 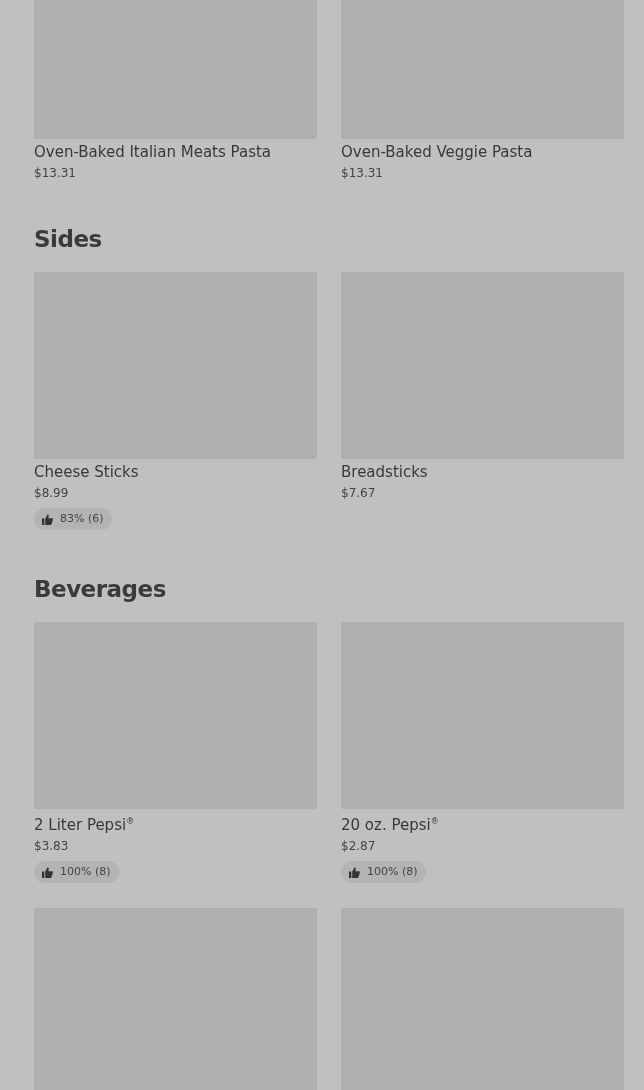 I want to click on item-price: $2.87, so click(x=359, y=846).